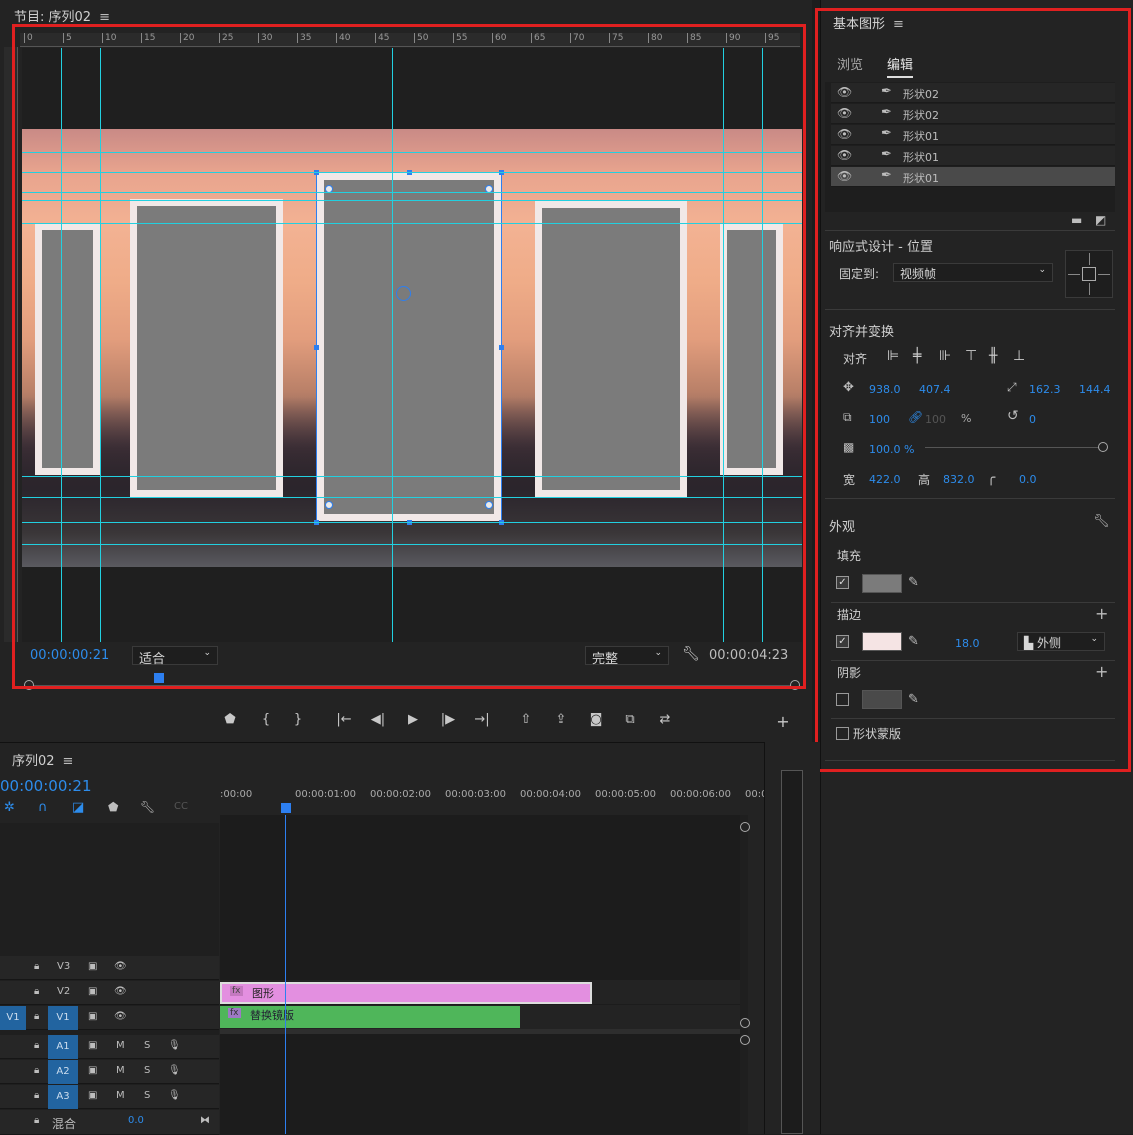 The width and height of the screenshot is (1133, 1135). I want to click on monitor-scrubber, so click(412, 683).